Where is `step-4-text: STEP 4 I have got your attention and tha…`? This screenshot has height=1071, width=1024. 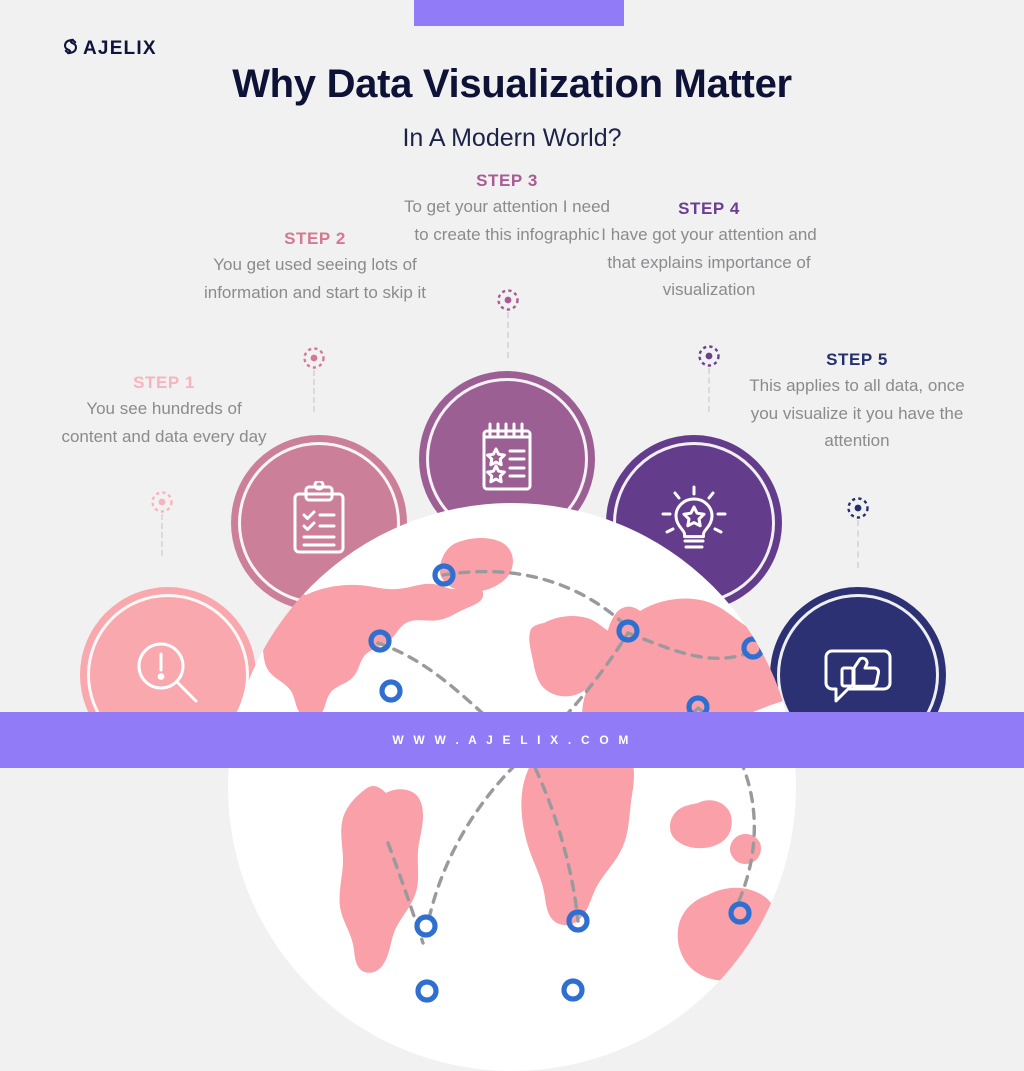
step-4-text: STEP 4 I have got your attention and tha… is located at coordinates (709, 251).